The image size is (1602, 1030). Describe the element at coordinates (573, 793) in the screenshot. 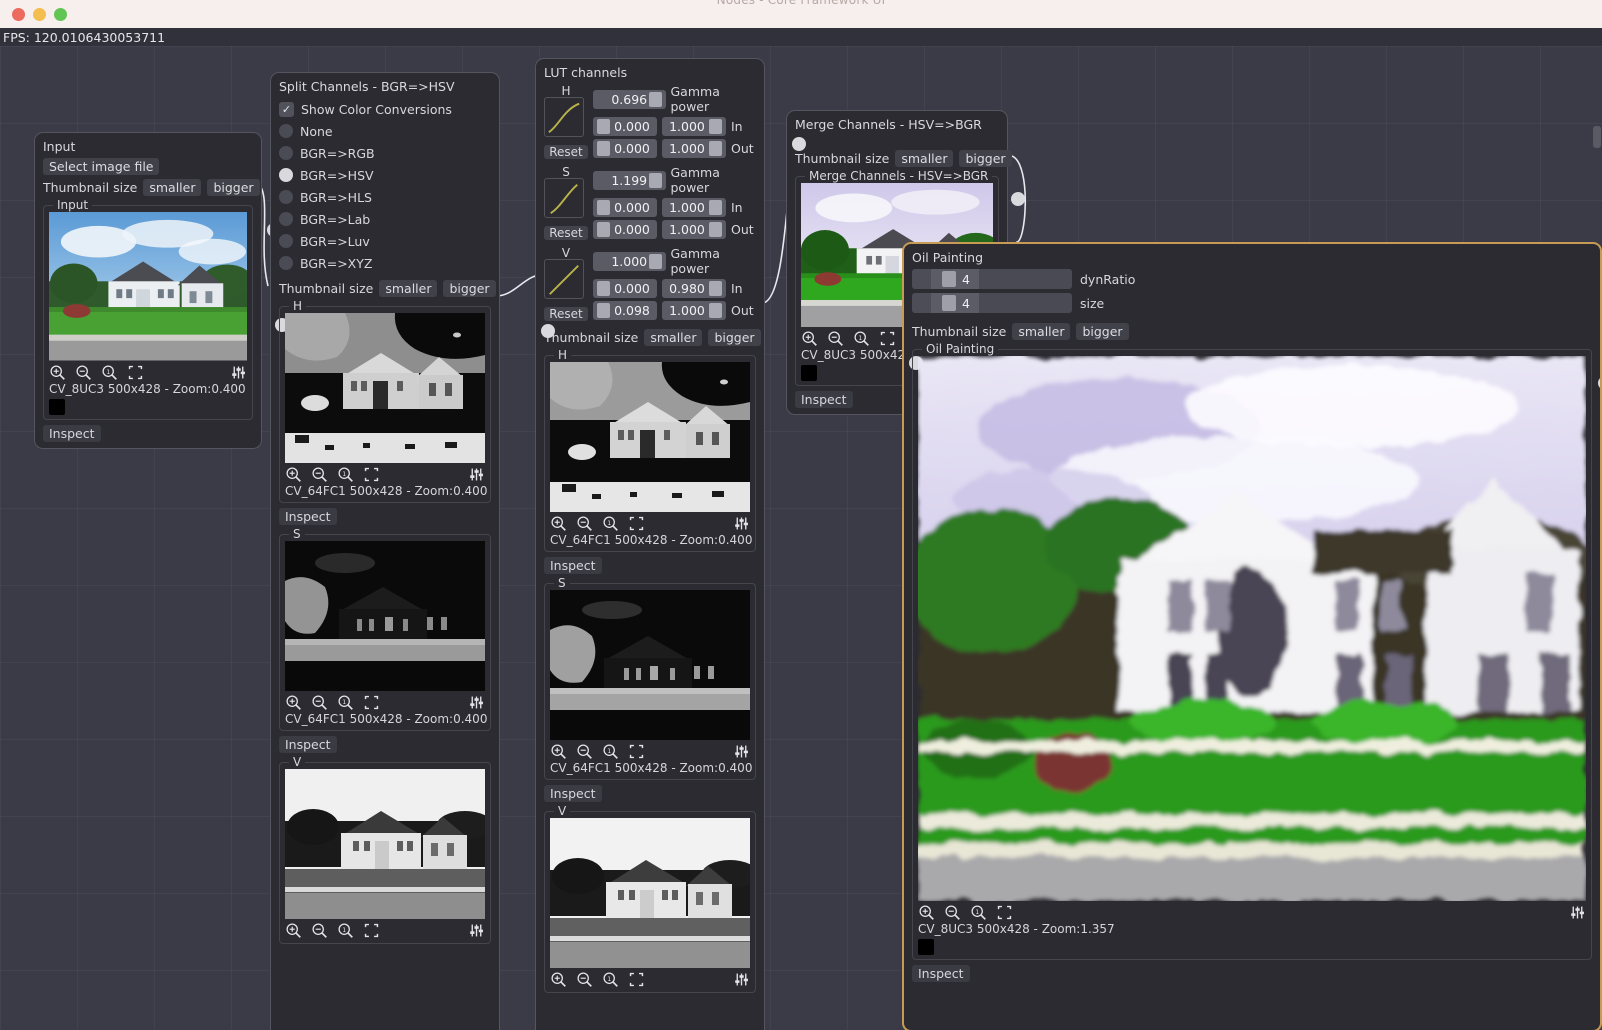

I see `lut-inspect-button-s: Inspect` at that location.